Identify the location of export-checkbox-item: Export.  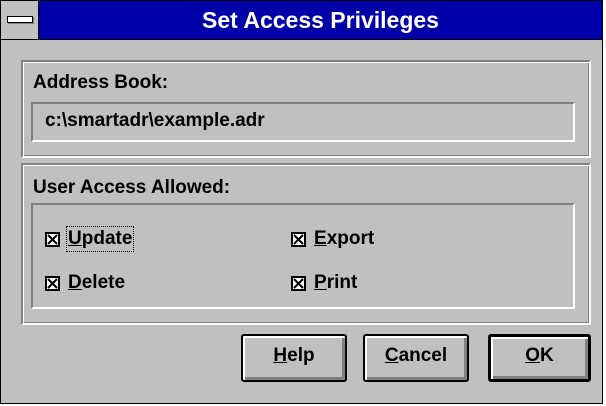
(332, 239).